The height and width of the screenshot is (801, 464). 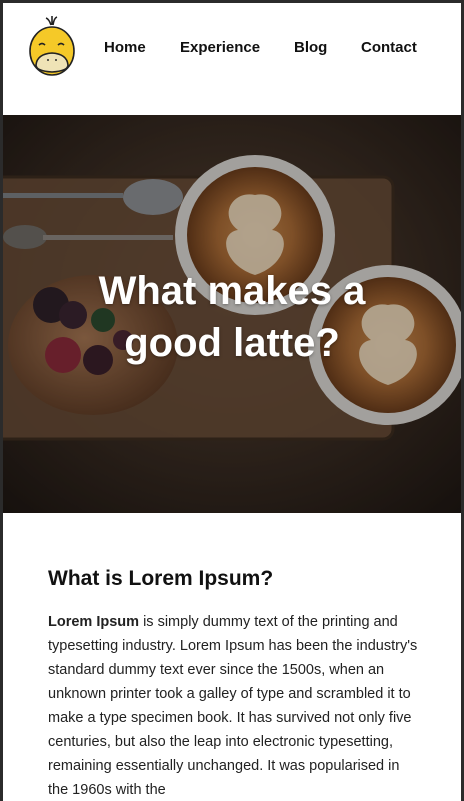 What do you see at coordinates (161, 578) in the screenshot?
I see `article-heading: What is Lorem Ipsum?` at bounding box center [161, 578].